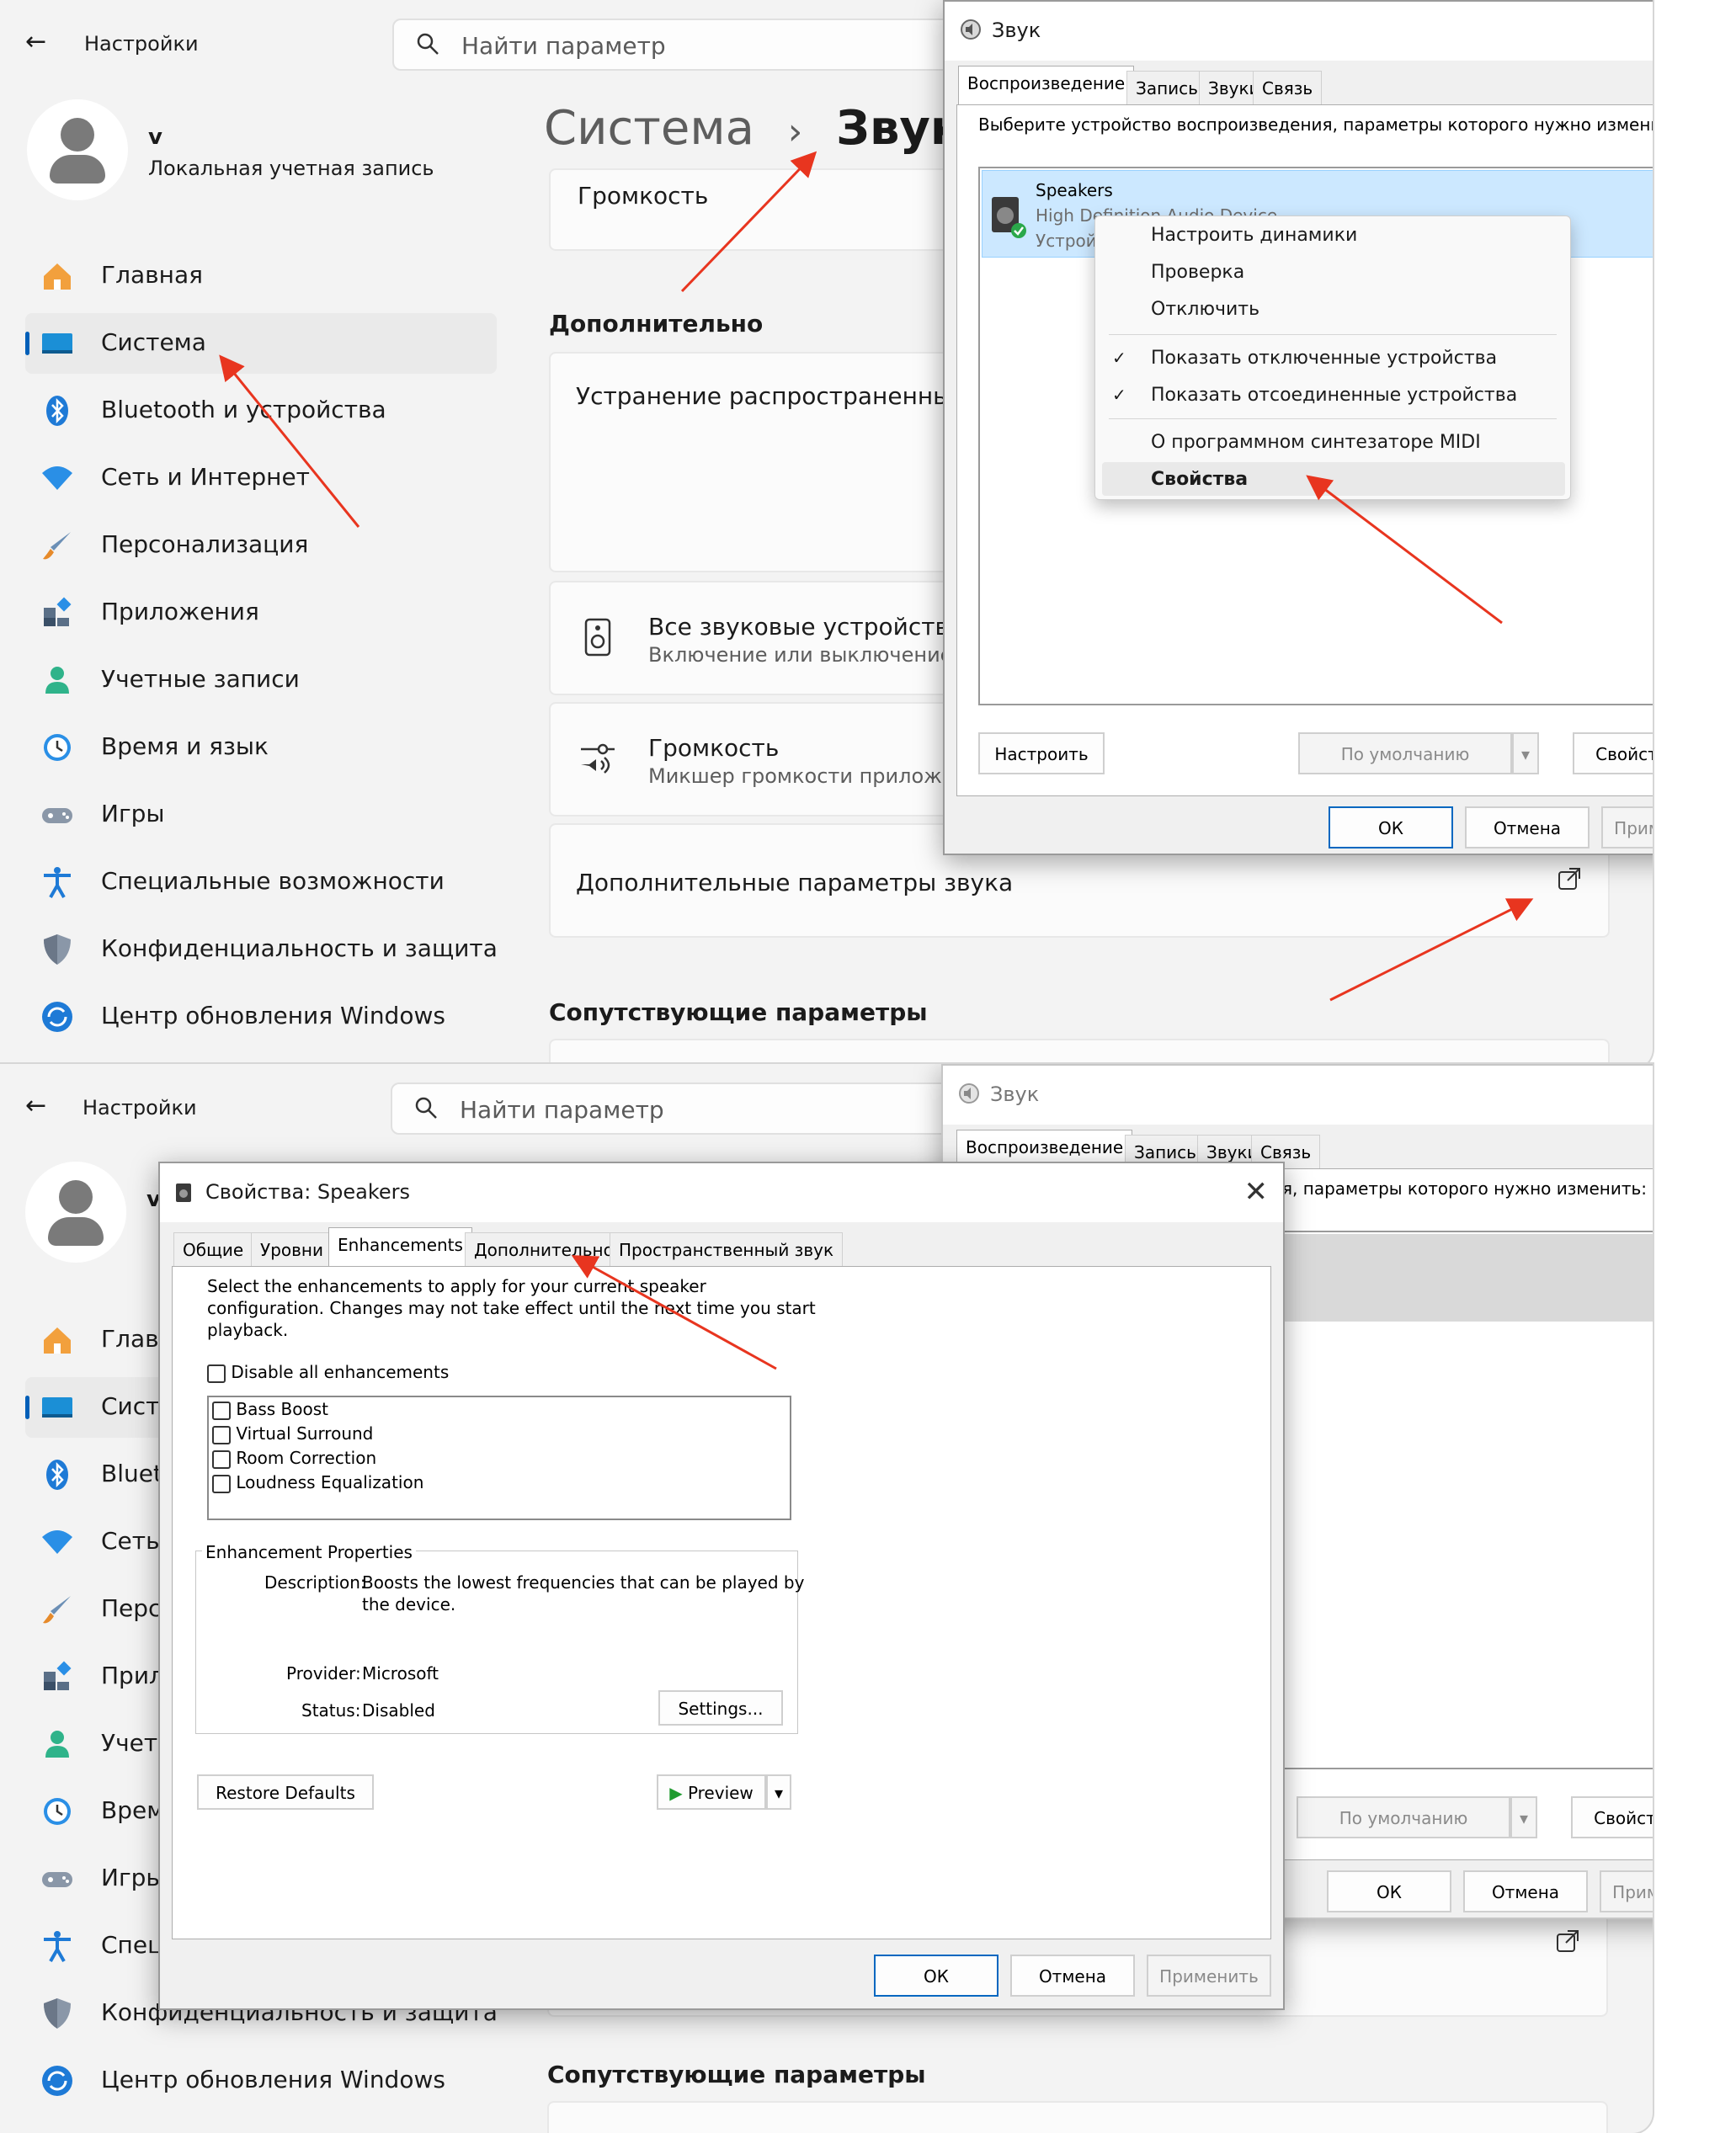  I want to click on sidebar-item-apps: Приложения, so click(261, 612).